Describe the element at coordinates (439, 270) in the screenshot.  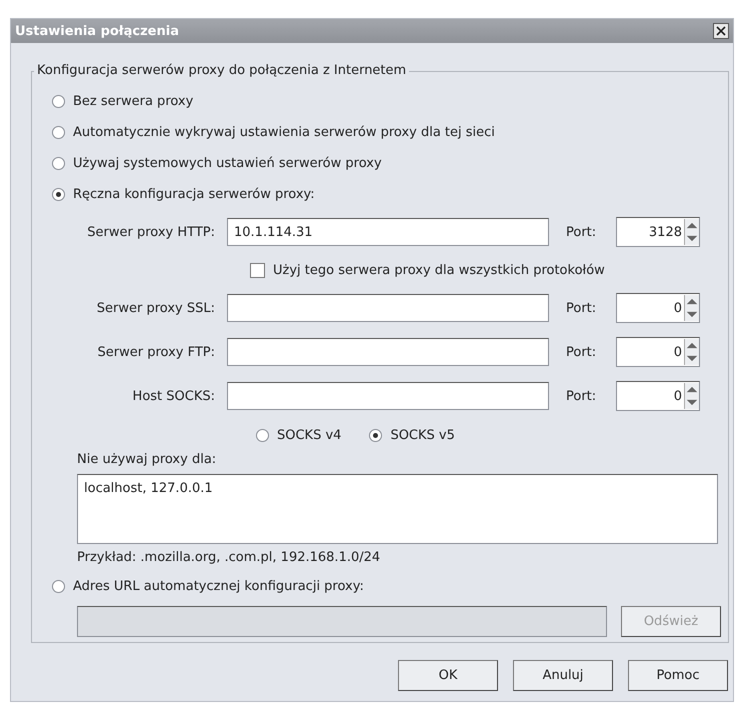
I see `checkbox-label: Użyj tego serwera proxy dla wszystkich protokołów` at that location.